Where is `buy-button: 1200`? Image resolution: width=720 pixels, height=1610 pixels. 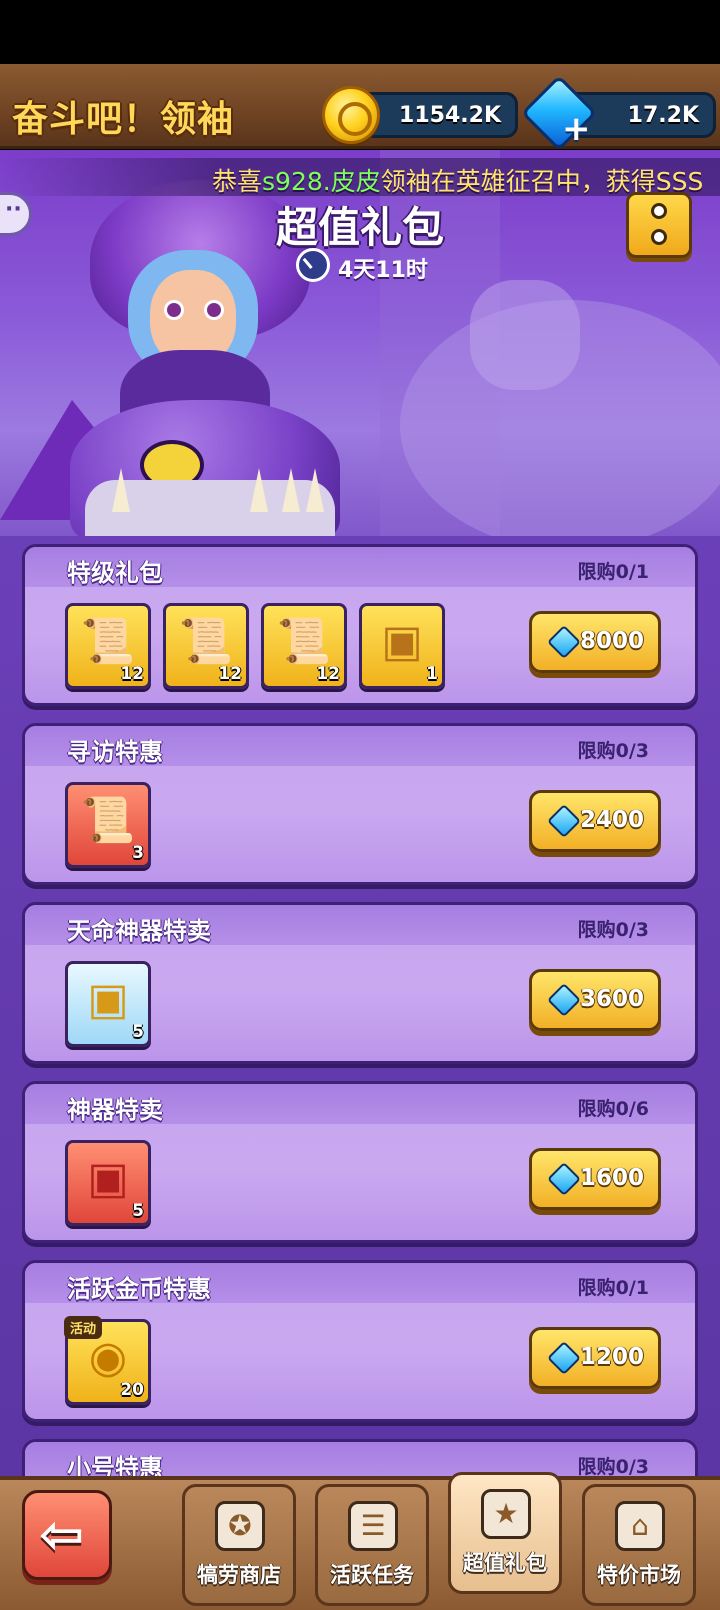
buy-button: 1200 is located at coordinates (595, 1358).